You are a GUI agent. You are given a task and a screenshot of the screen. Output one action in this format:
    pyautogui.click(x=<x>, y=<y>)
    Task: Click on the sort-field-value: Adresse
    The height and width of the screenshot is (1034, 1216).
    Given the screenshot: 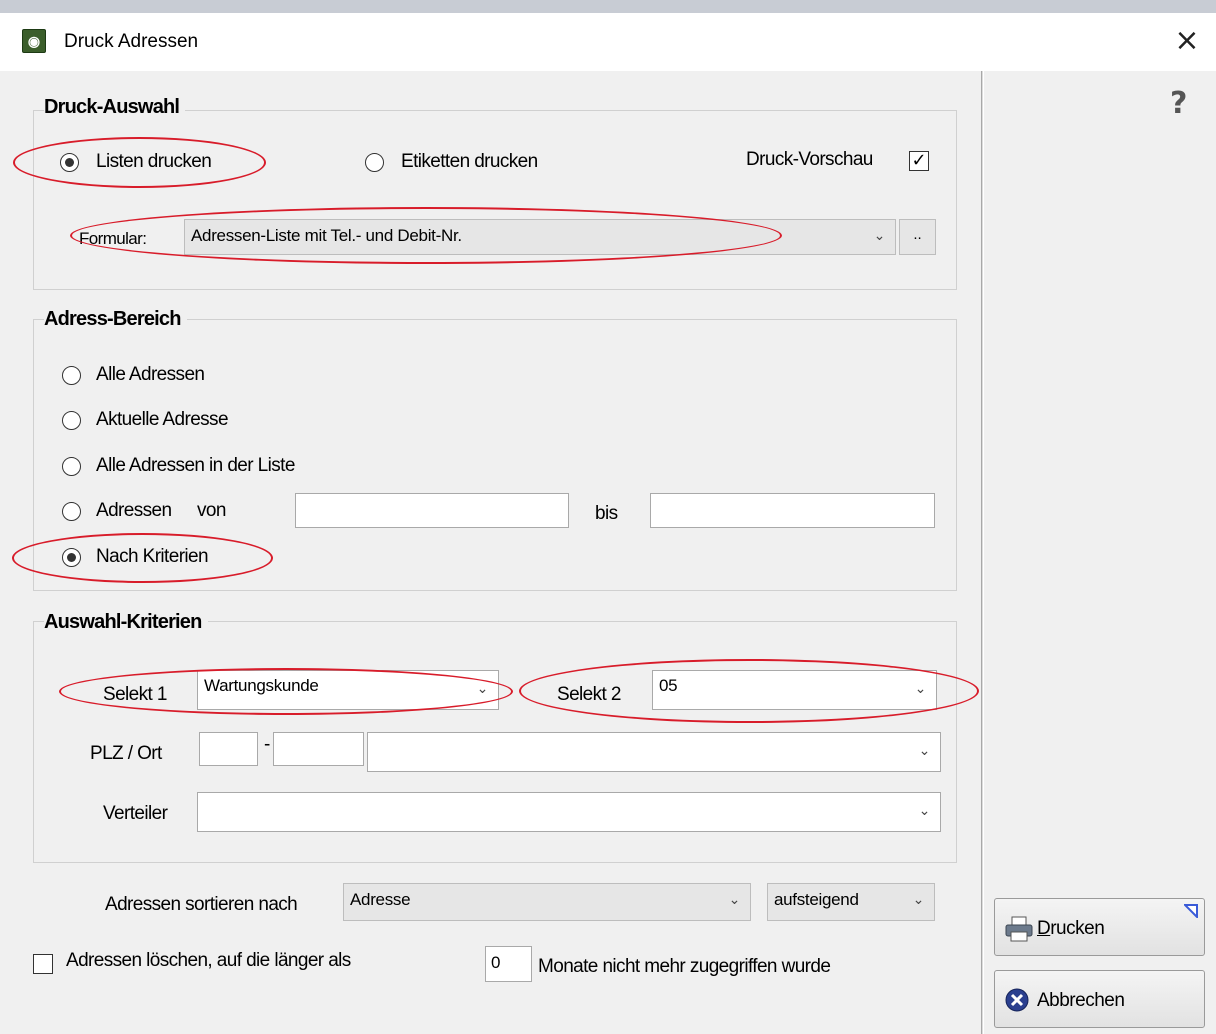 What is the action you would take?
    pyautogui.click(x=380, y=899)
    